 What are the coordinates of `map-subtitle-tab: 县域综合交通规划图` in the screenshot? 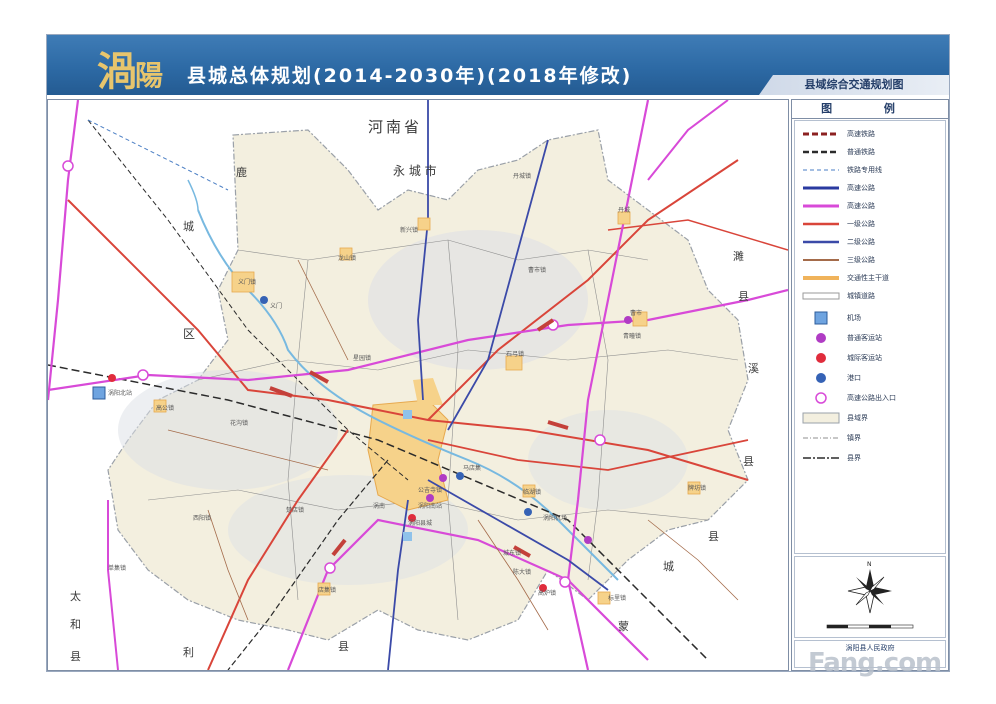 It's located at (854, 85).